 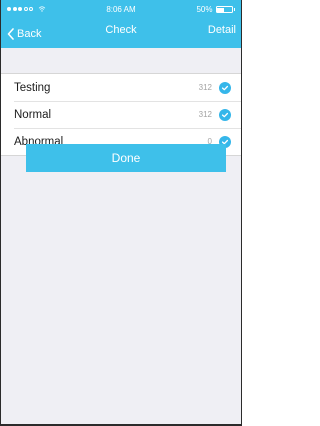 I want to click on page-title: Check, so click(x=121, y=30).